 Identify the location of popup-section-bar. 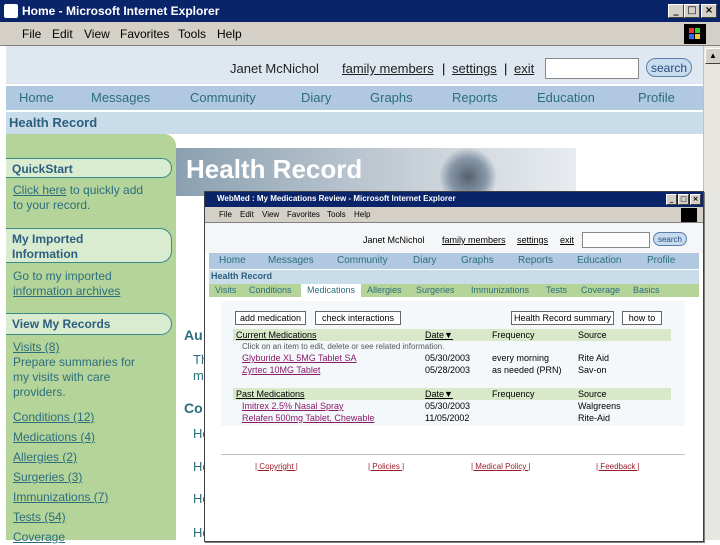
(454, 277).